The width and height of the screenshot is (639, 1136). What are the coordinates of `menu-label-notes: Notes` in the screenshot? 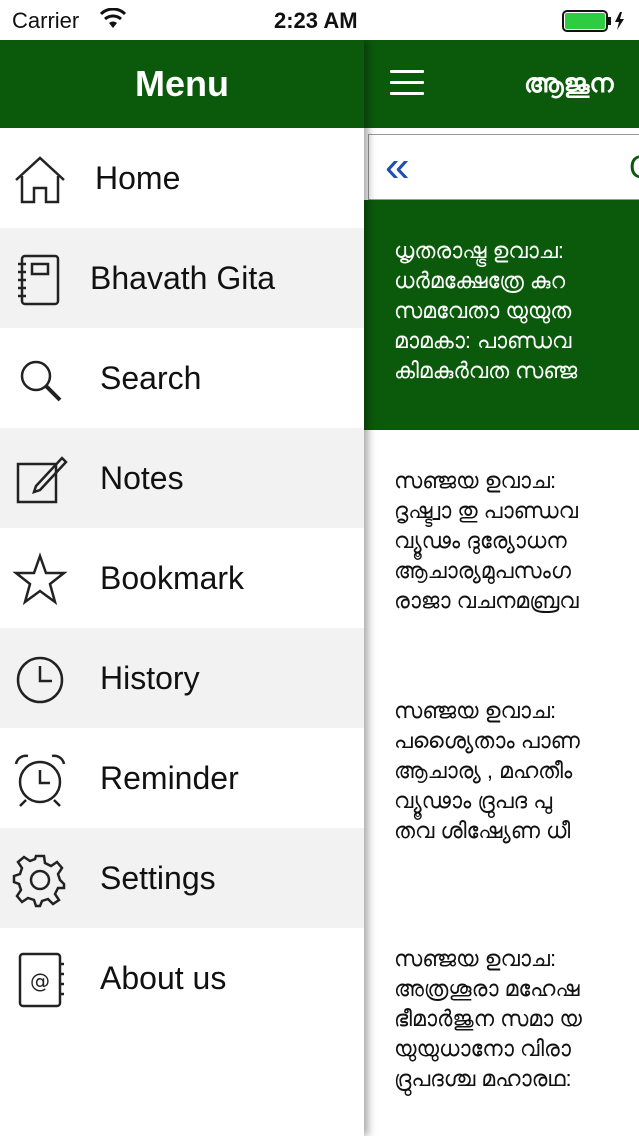 It's located at (142, 478).